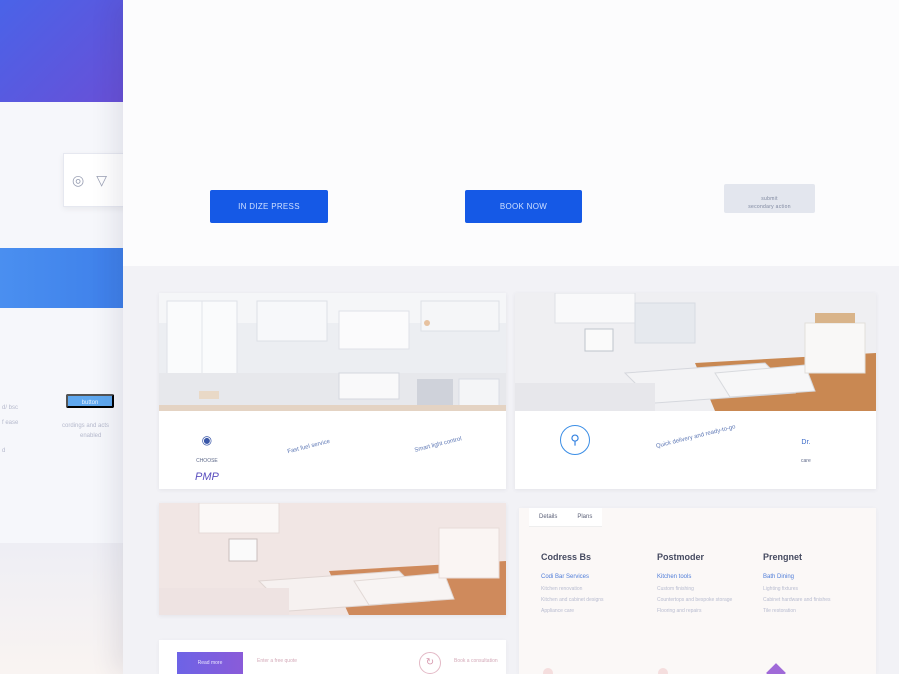  What do you see at coordinates (548, 517) in the screenshot?
I see `tab-details: Details` at bounding box center [548, 517].